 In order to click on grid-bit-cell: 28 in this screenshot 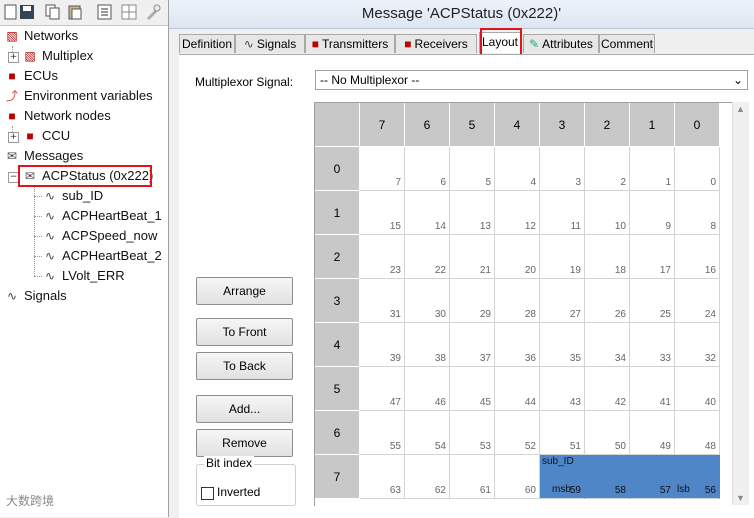, I will do `click(517, 301)`.